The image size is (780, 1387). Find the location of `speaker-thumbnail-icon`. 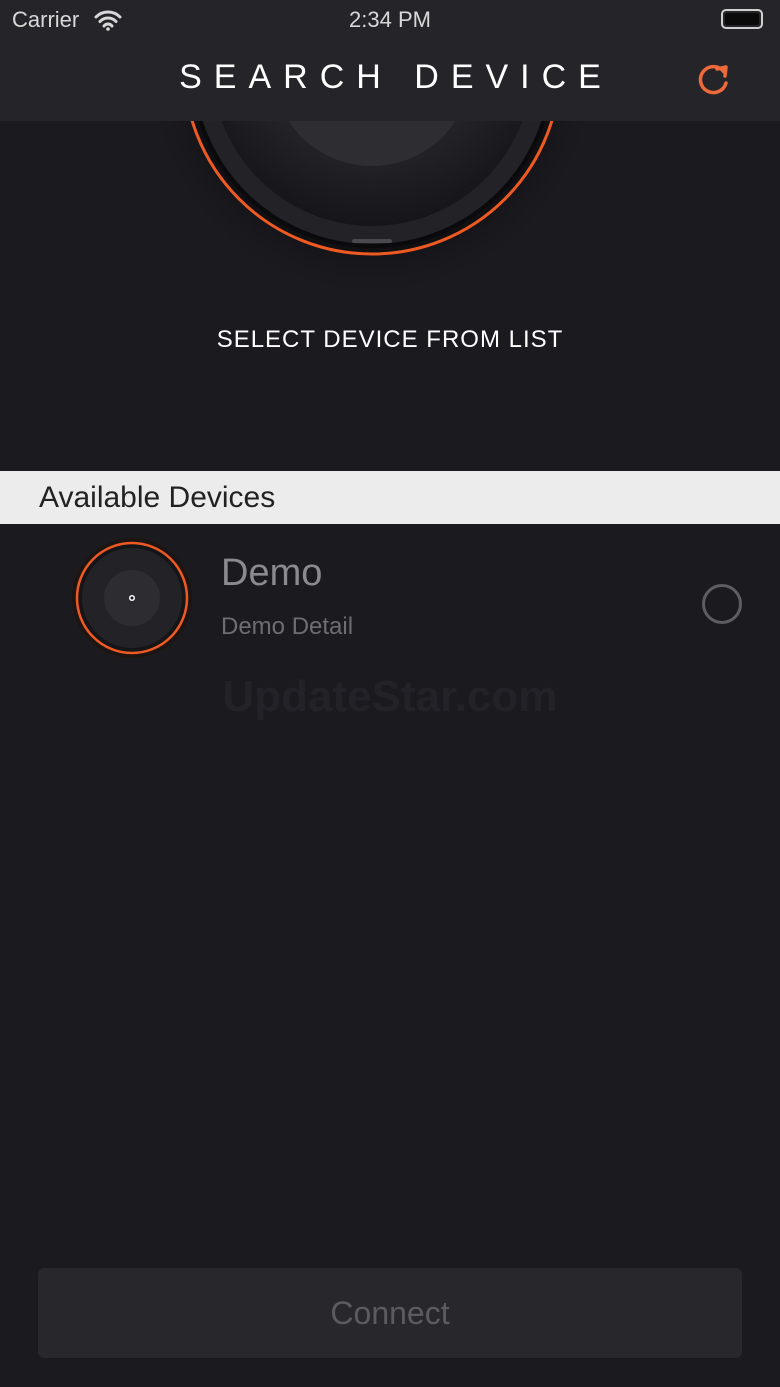

speaker-thumbnail-icon is located at coordinates (132, 598).